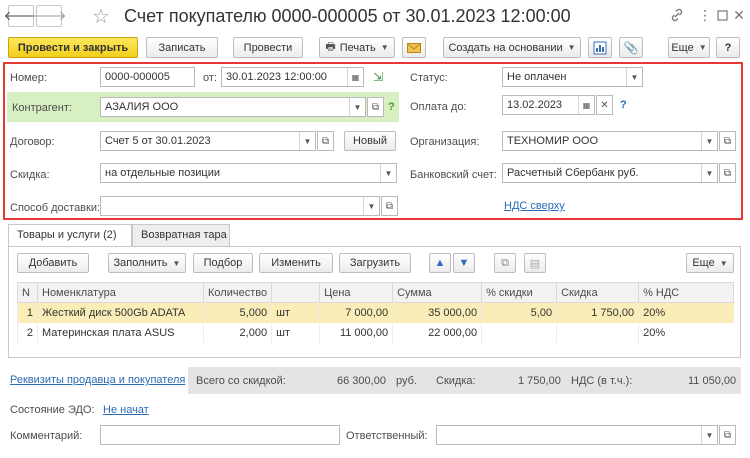 This screenshot has height=458, width=750. I want to click on cell-item: Жесткий диск 500Gb ADATA, so click(120, 312).